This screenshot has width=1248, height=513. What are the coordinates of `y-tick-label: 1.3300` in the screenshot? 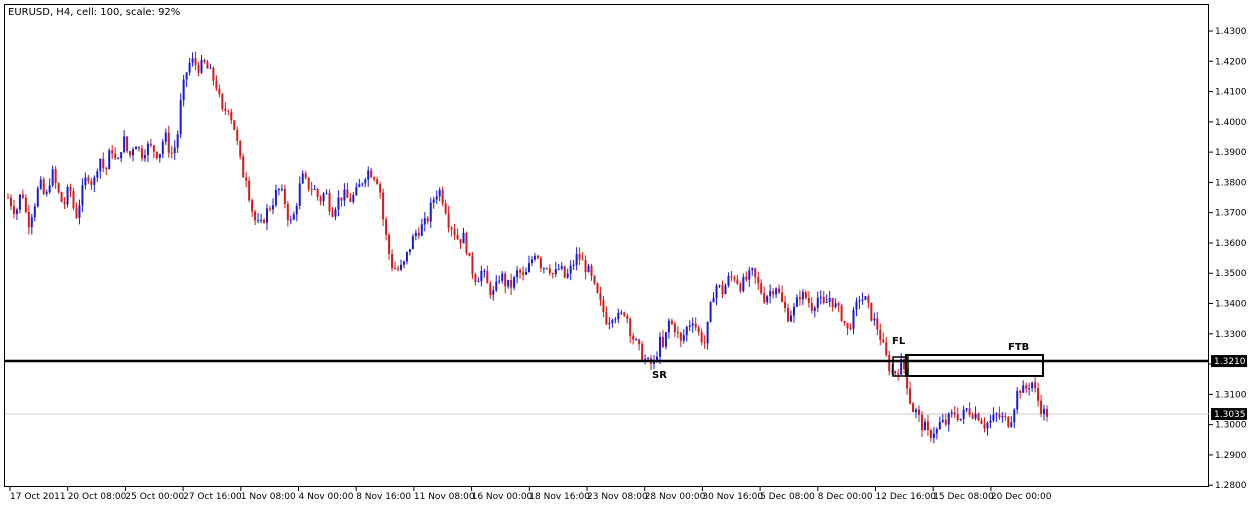 It's located at (1231, 335).